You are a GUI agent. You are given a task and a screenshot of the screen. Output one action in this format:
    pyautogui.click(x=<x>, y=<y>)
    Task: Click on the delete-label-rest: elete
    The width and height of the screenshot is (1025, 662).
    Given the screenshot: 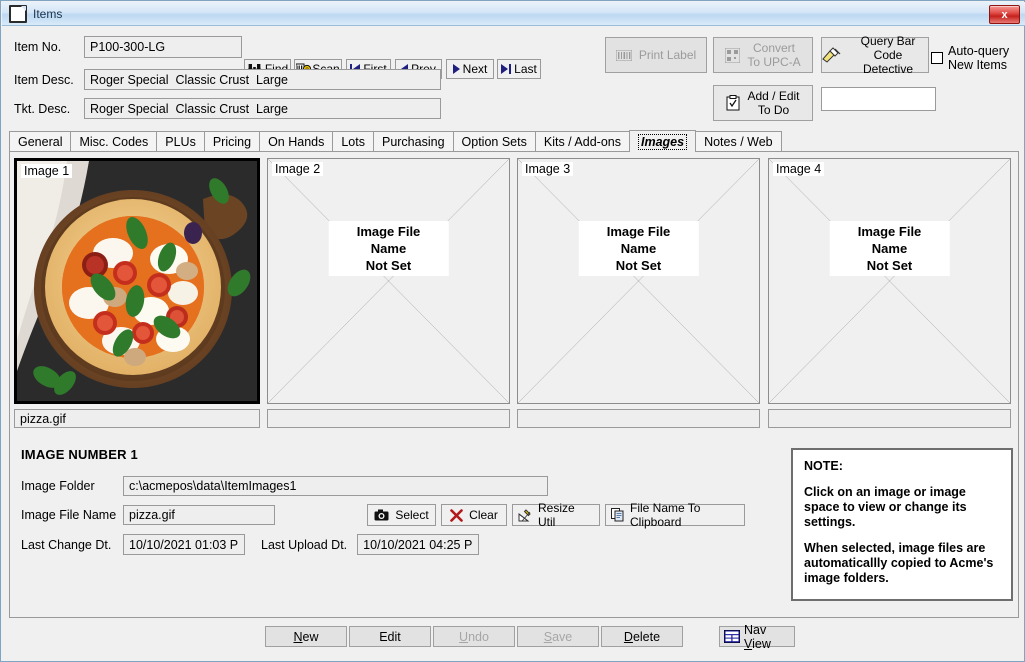 What is the action you would take?
    pyautogui.click(x=646, y=636)
    